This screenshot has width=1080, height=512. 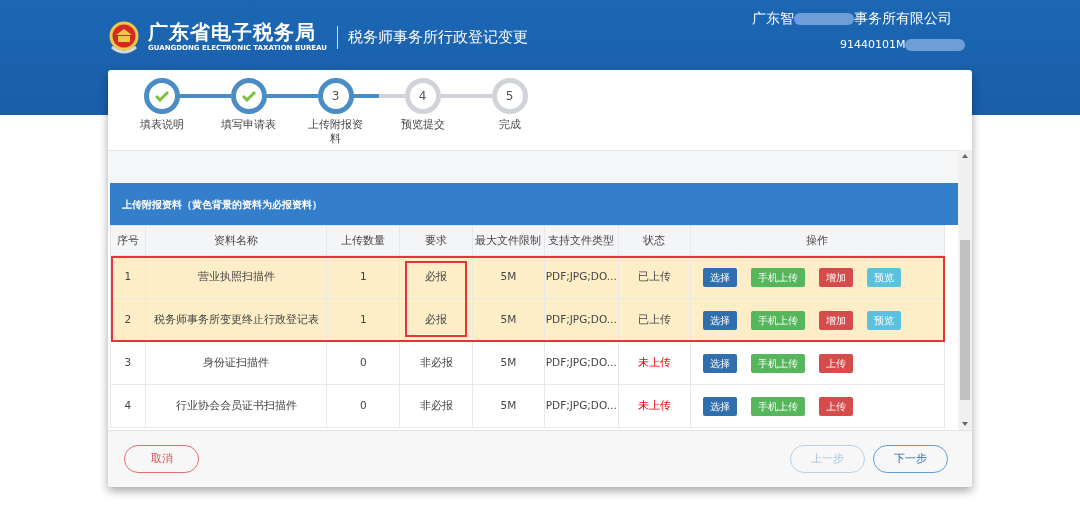 What do you see at coordinates (128, 363) in the screenshot?
I see `table-cell: 3` at bounding box center [128, 363].